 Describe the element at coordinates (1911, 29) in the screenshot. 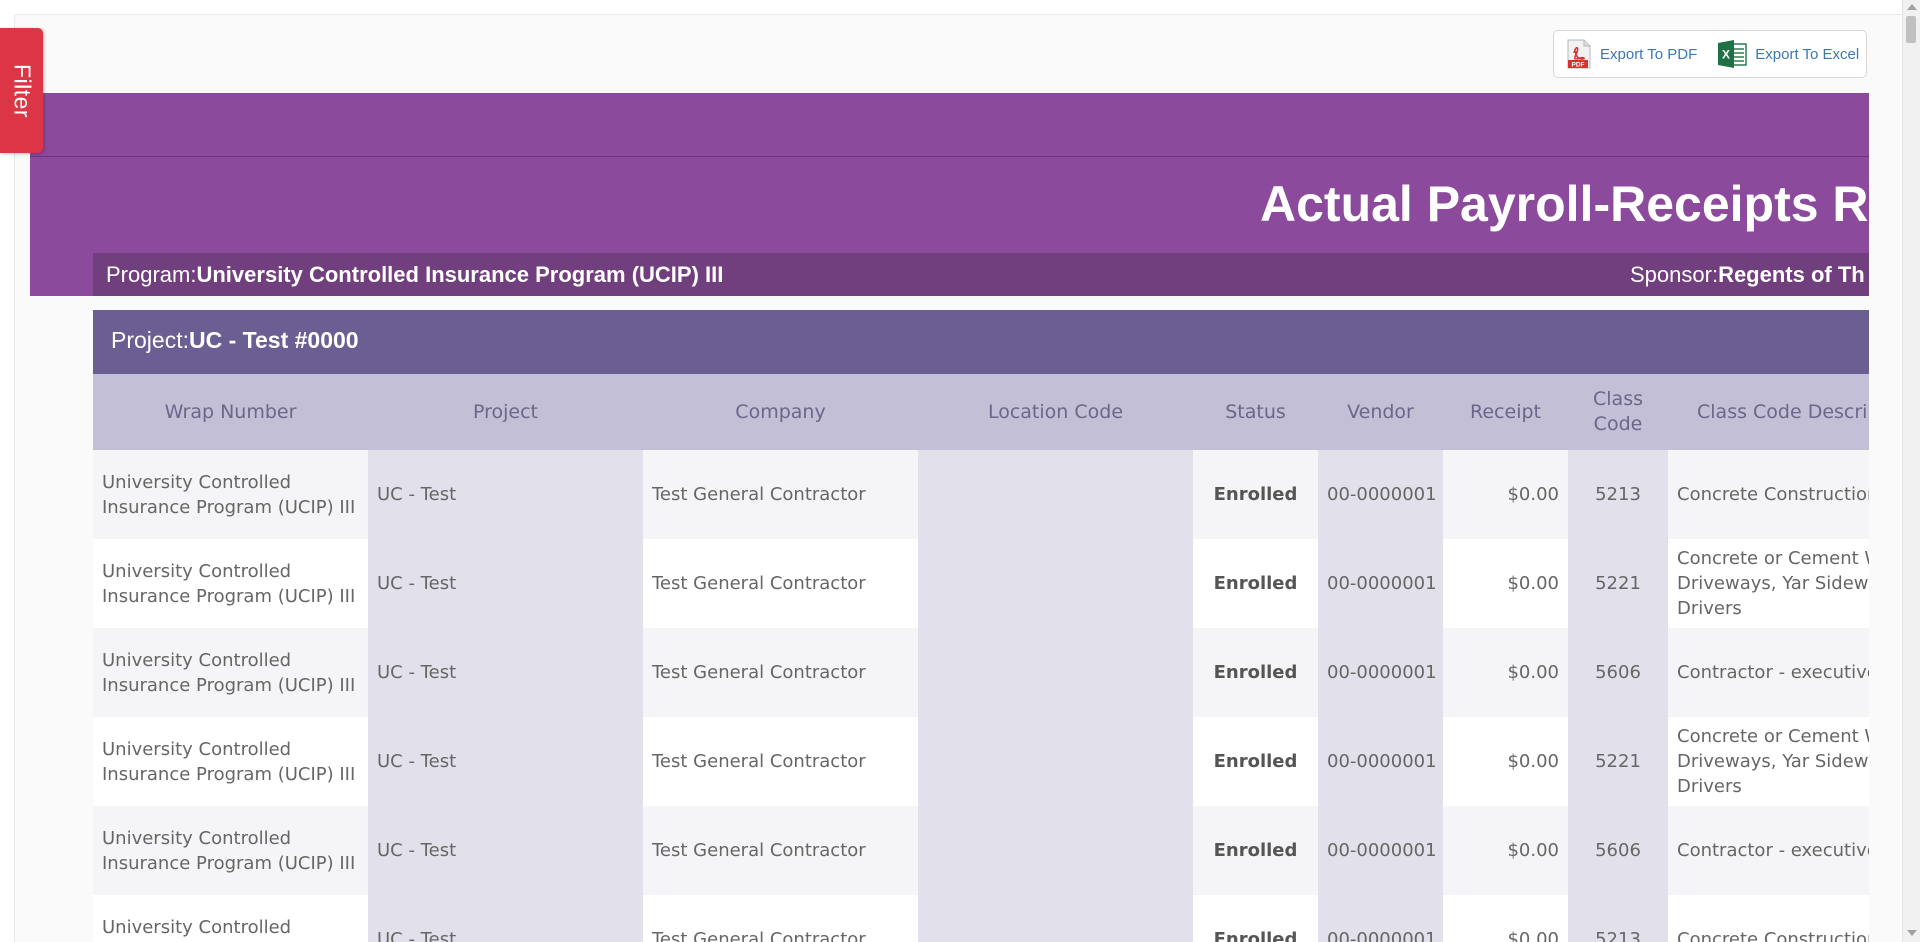

I see `scrollbar-thumb` at that location.